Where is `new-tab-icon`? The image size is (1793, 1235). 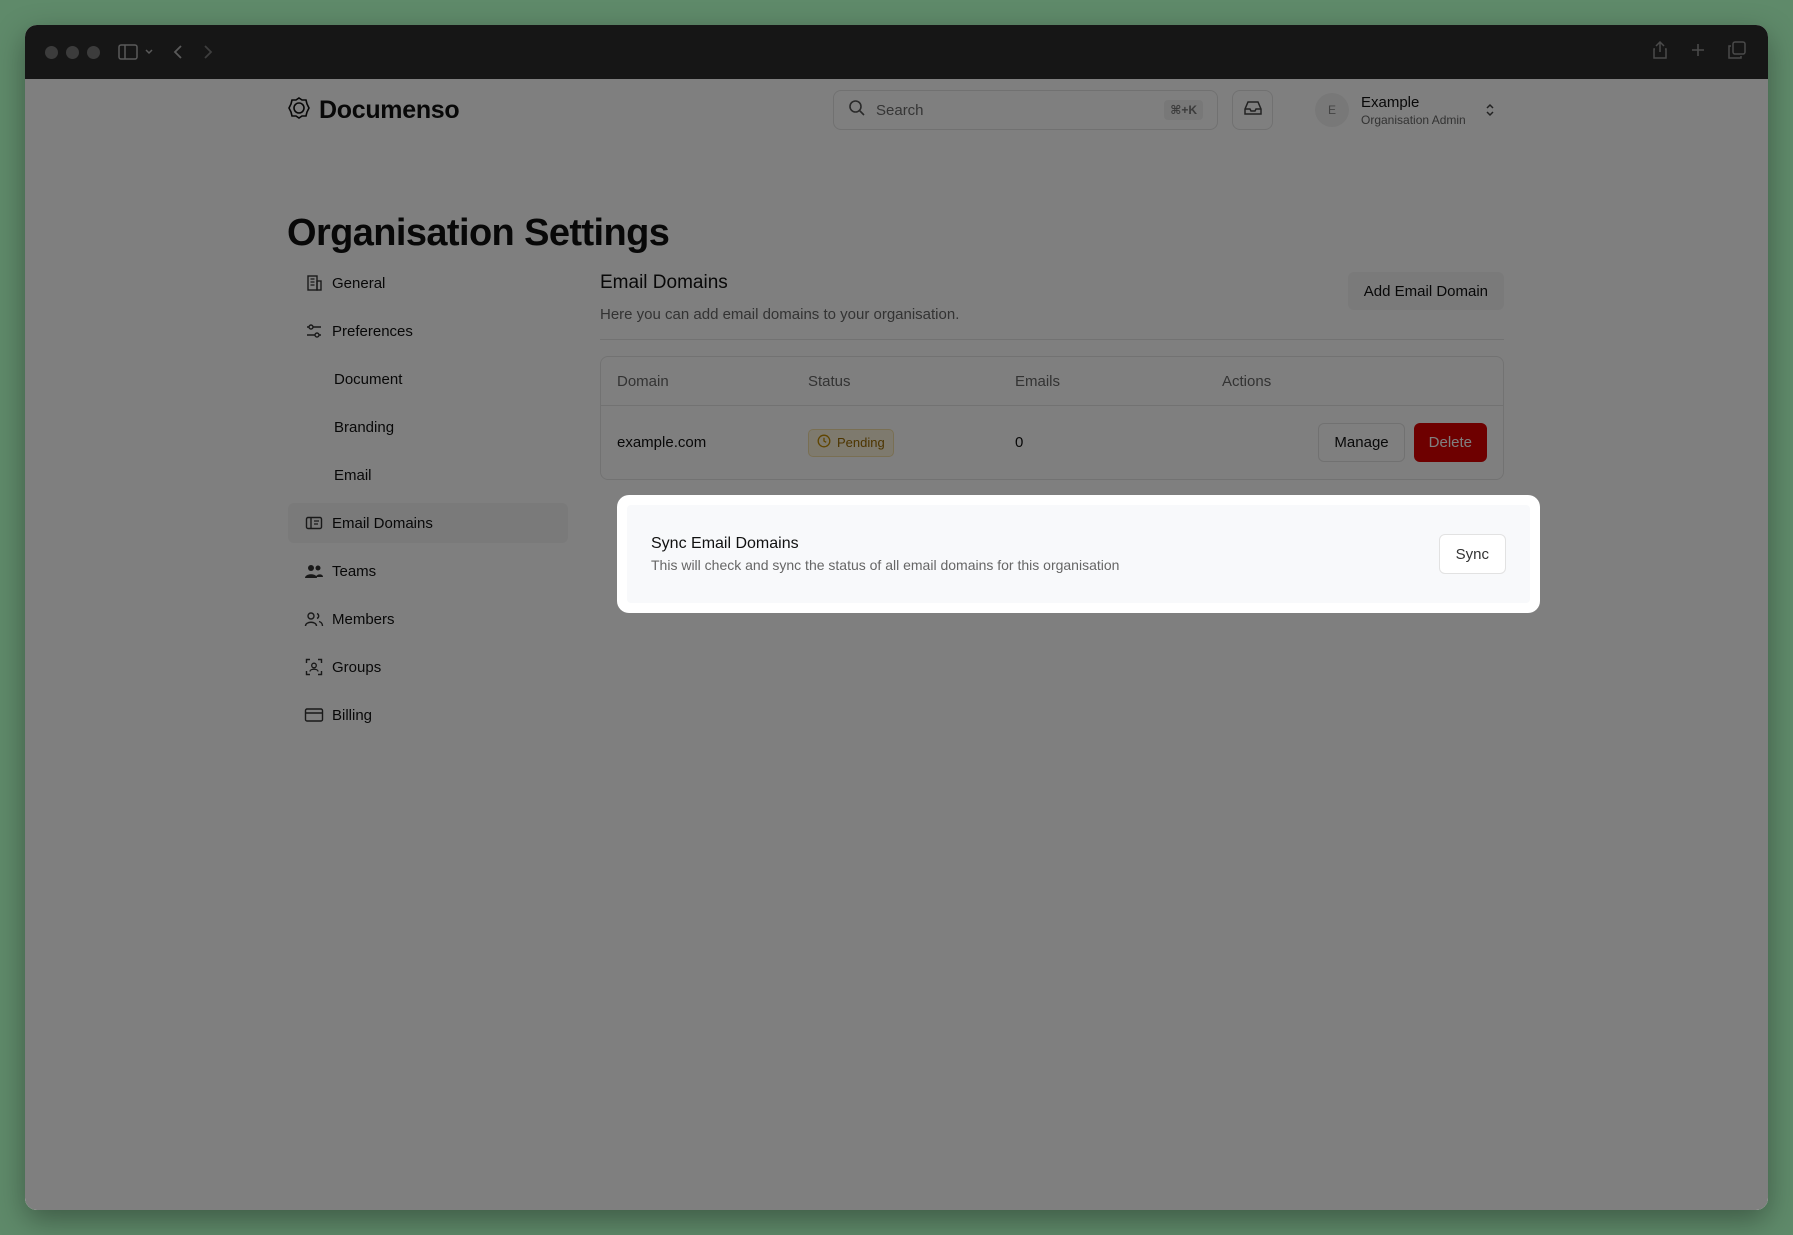 new-tab-icon is located at coordinates (1698, 52).